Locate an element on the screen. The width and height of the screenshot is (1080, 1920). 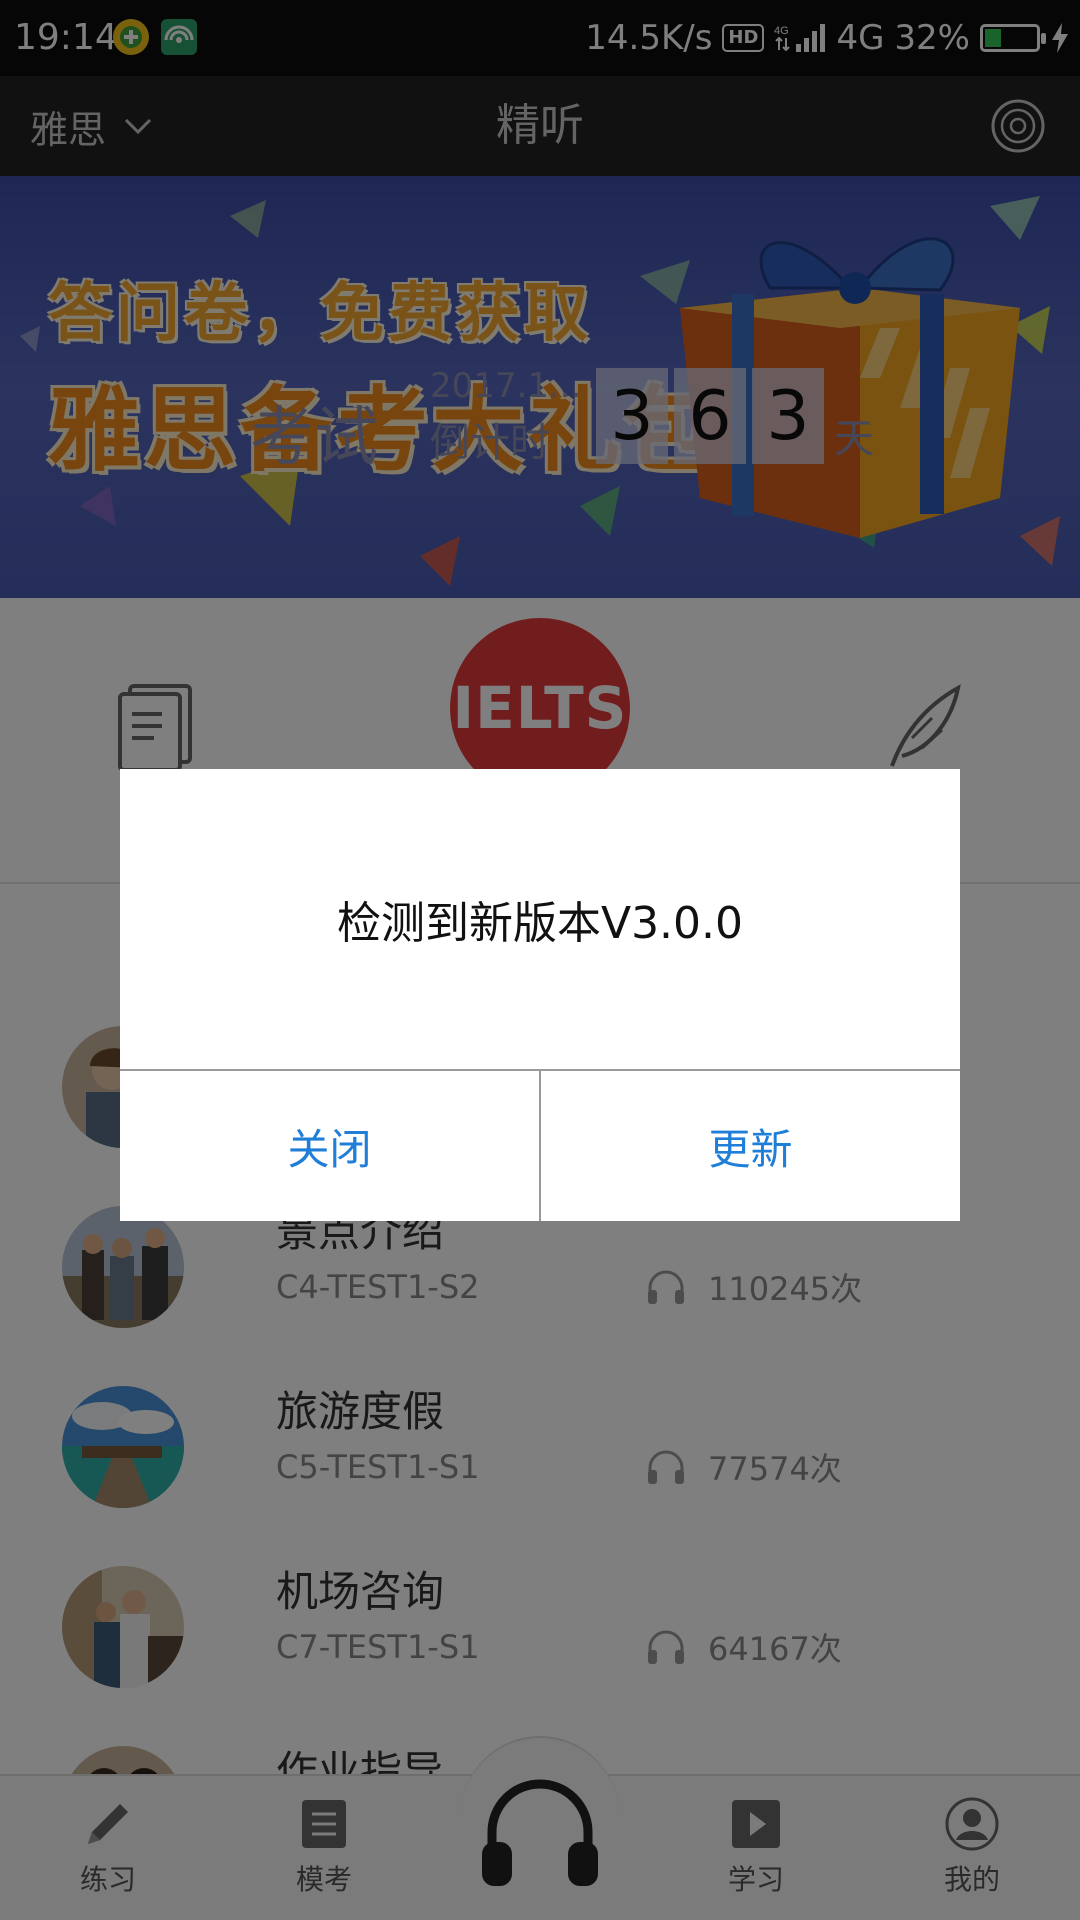
close-button: 关闭 is located at coordinates (329, 1146).